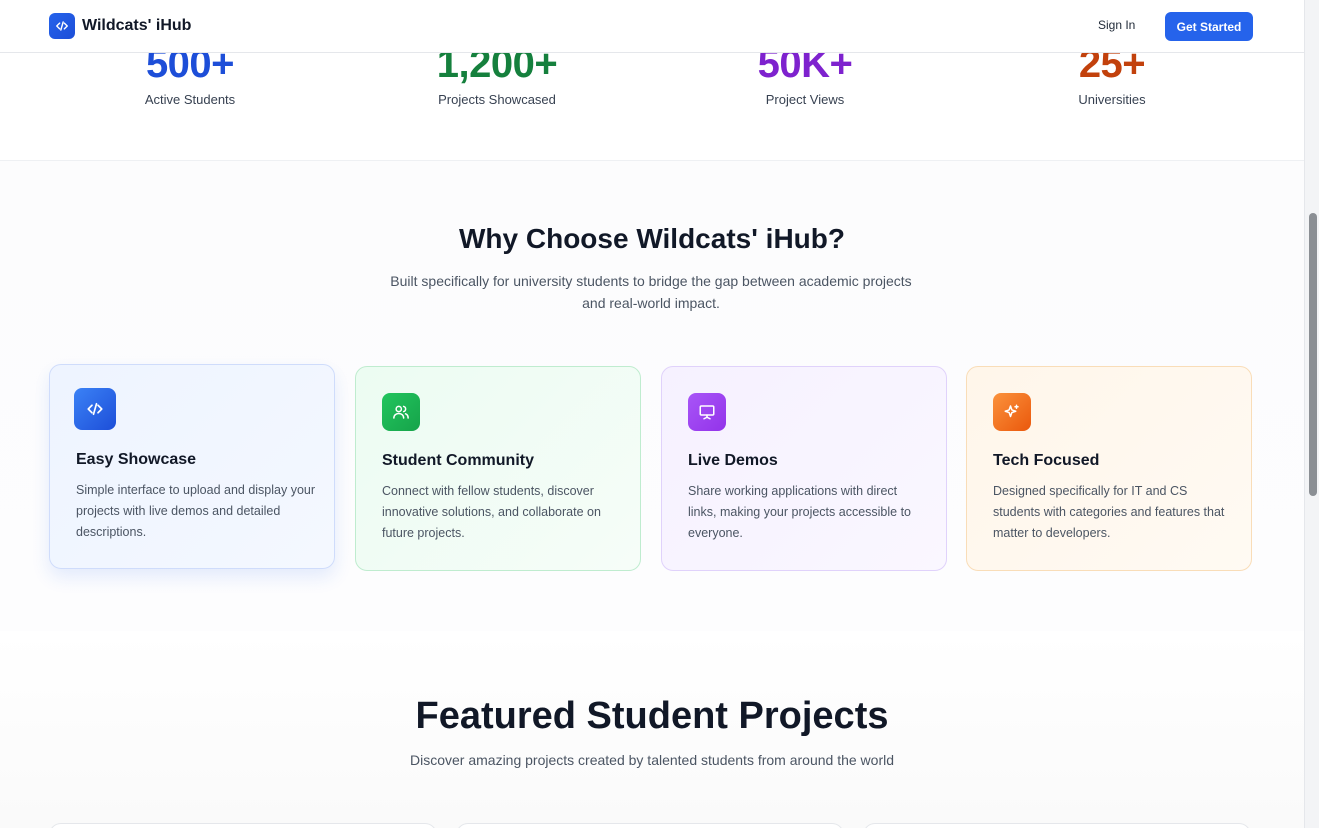 This screenshot has height=828, width=1319. I want to click on logo-link: Wildcats' iHub, so click(120, 26).